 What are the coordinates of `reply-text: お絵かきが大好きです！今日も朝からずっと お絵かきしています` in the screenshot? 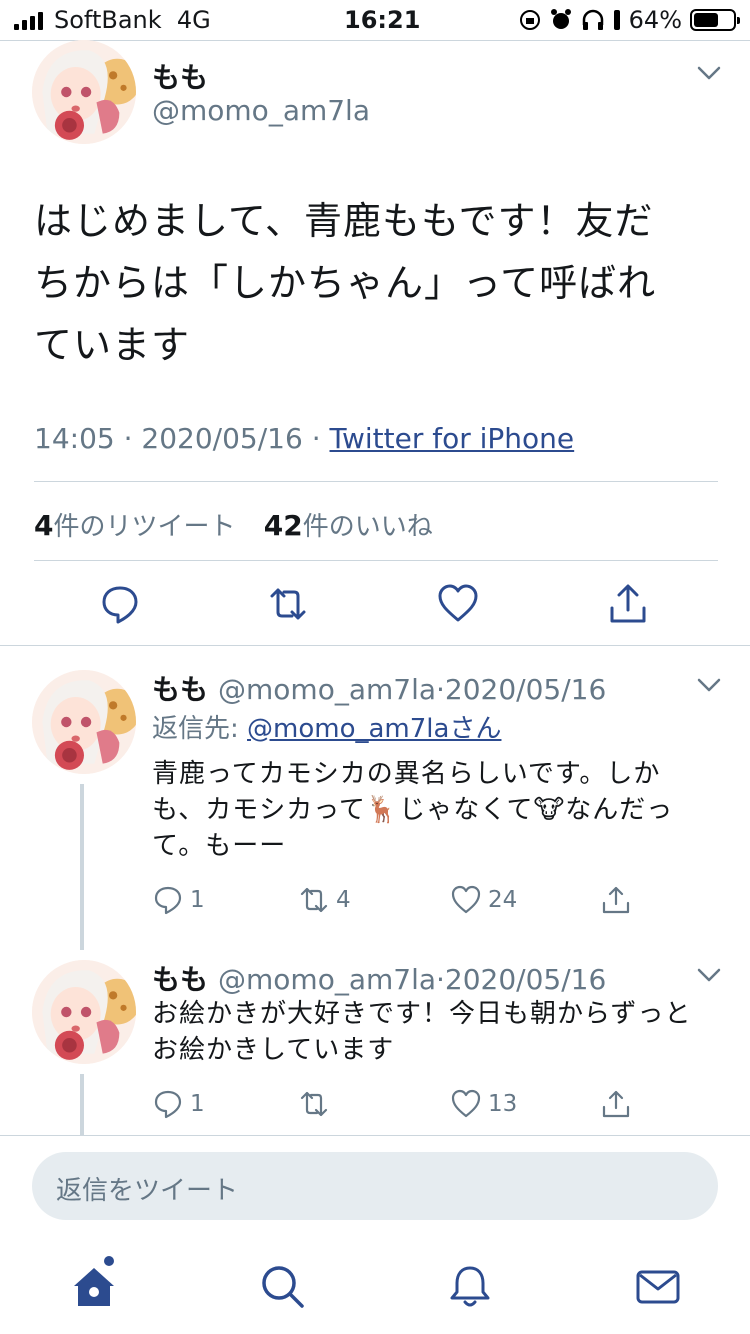 It's located at (422, 1032).